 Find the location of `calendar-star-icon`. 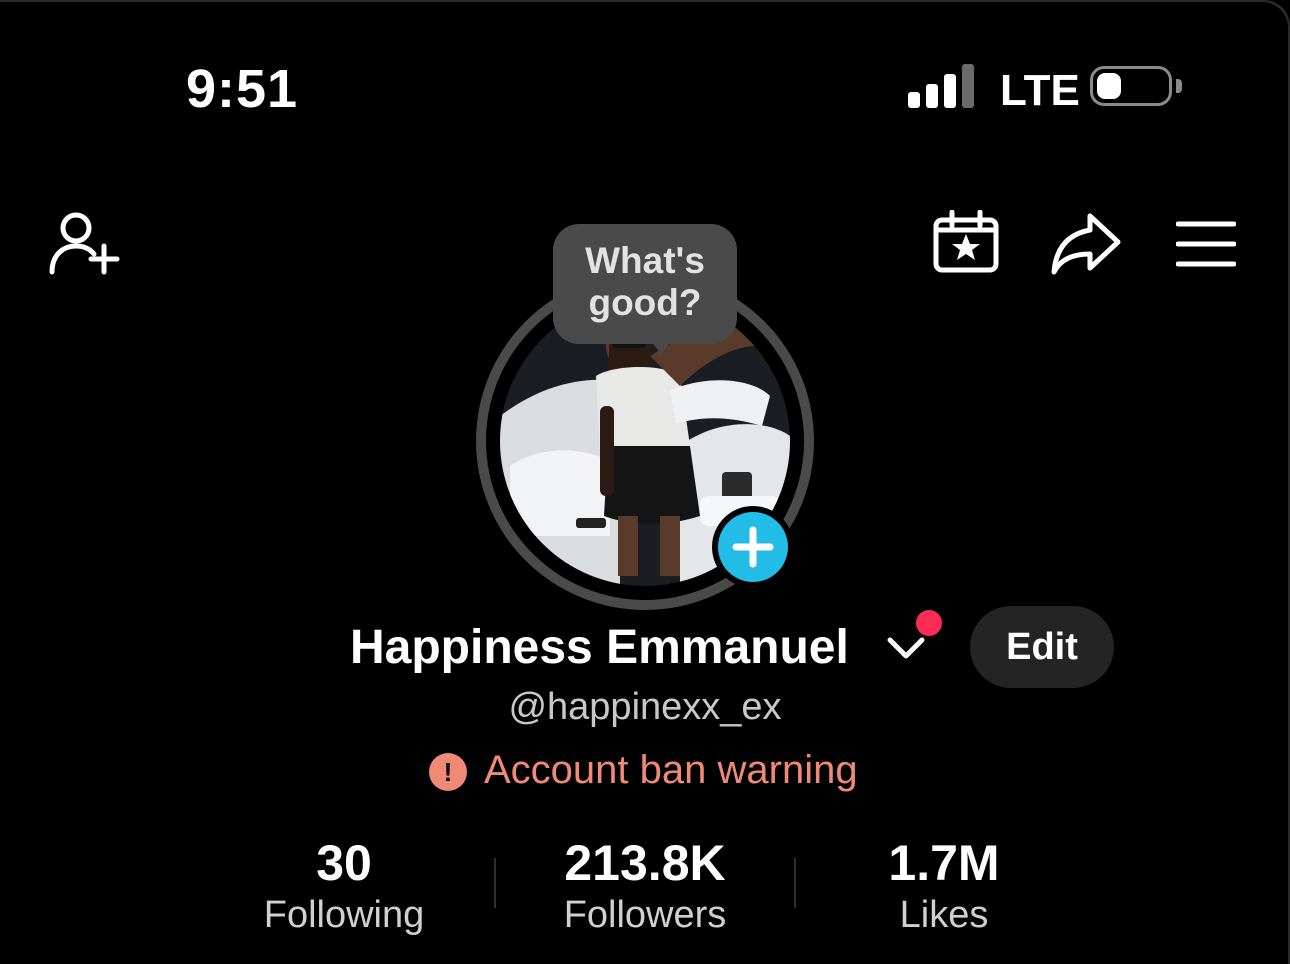

calendar-star-icon is located at coordinates (966, 242).